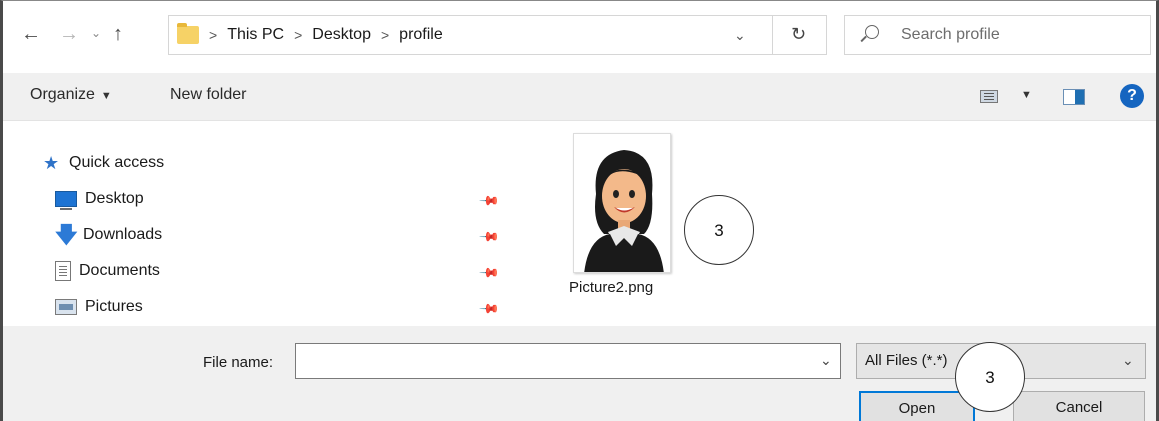 Image resolution: width=1159 pixels, height=421 pixels. Describe the element at coordinates (119, 270) in the screenshot. I see `sidebar-item-label: Documents` at that location.